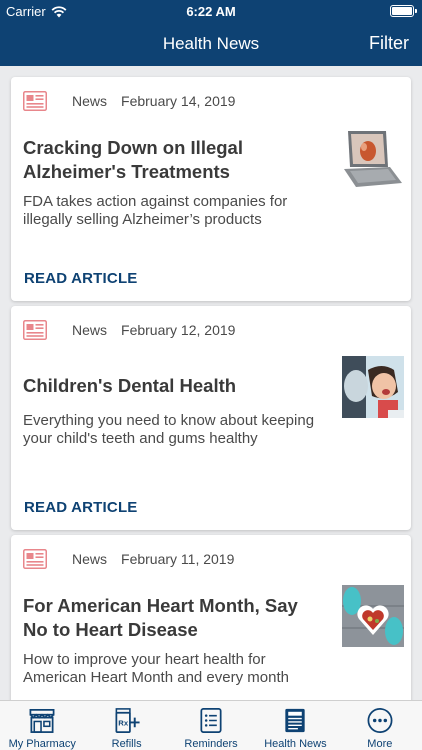 This screenshot has height=750, width=422. What do you see at coordinates (211, 33) in the screenshot?
I see `navigation-header: Carrier 6:22 AM Health News Filter` at bounding box center [211, 33].